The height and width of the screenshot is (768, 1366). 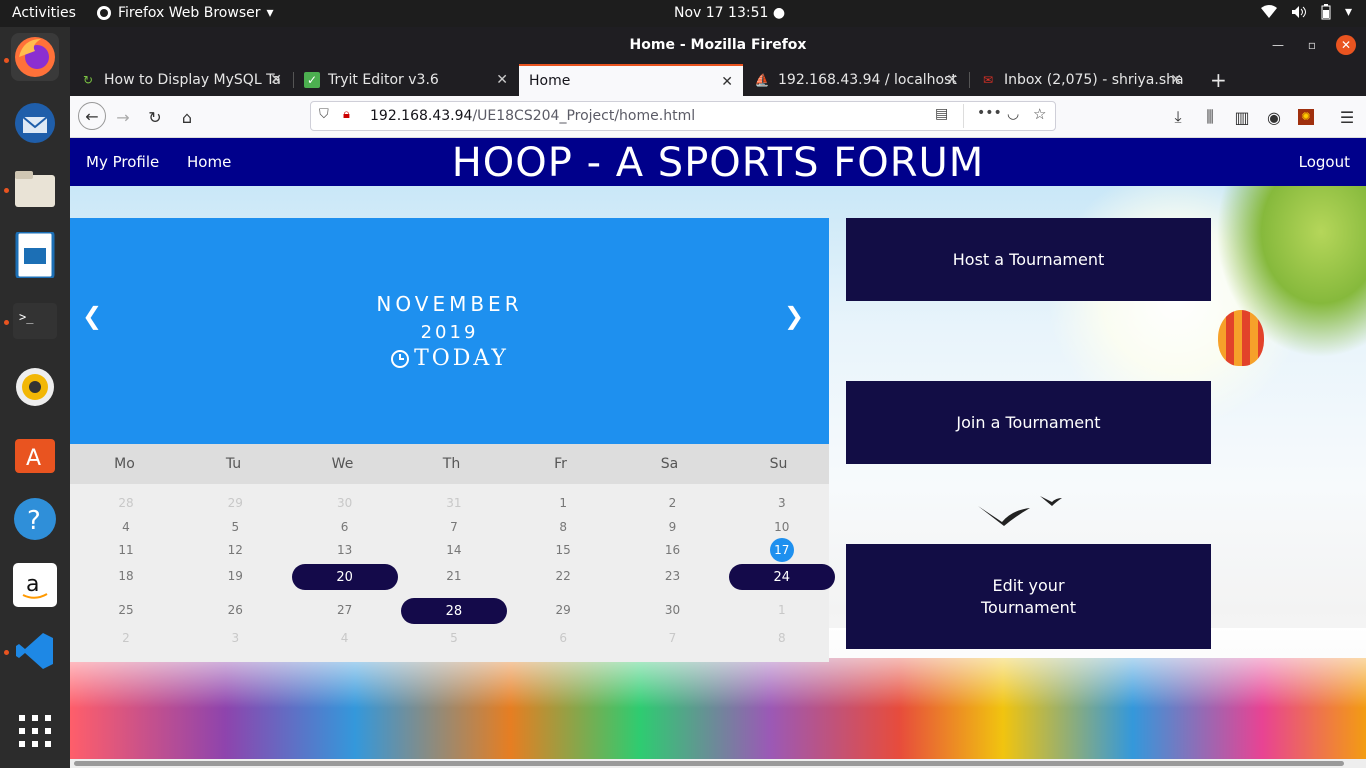 What do you see at coordinates (185, 13) in the screenshot?
I see `app-menu: Firefox Web Browser ▾` at bounding box center [185, 13].